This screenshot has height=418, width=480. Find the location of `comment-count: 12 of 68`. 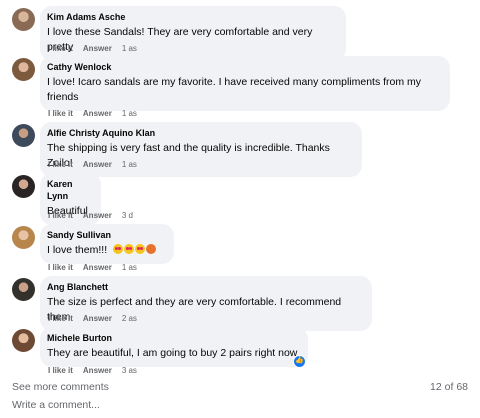

comment-count: 12 of 68 is located at coordinates (449, 387).